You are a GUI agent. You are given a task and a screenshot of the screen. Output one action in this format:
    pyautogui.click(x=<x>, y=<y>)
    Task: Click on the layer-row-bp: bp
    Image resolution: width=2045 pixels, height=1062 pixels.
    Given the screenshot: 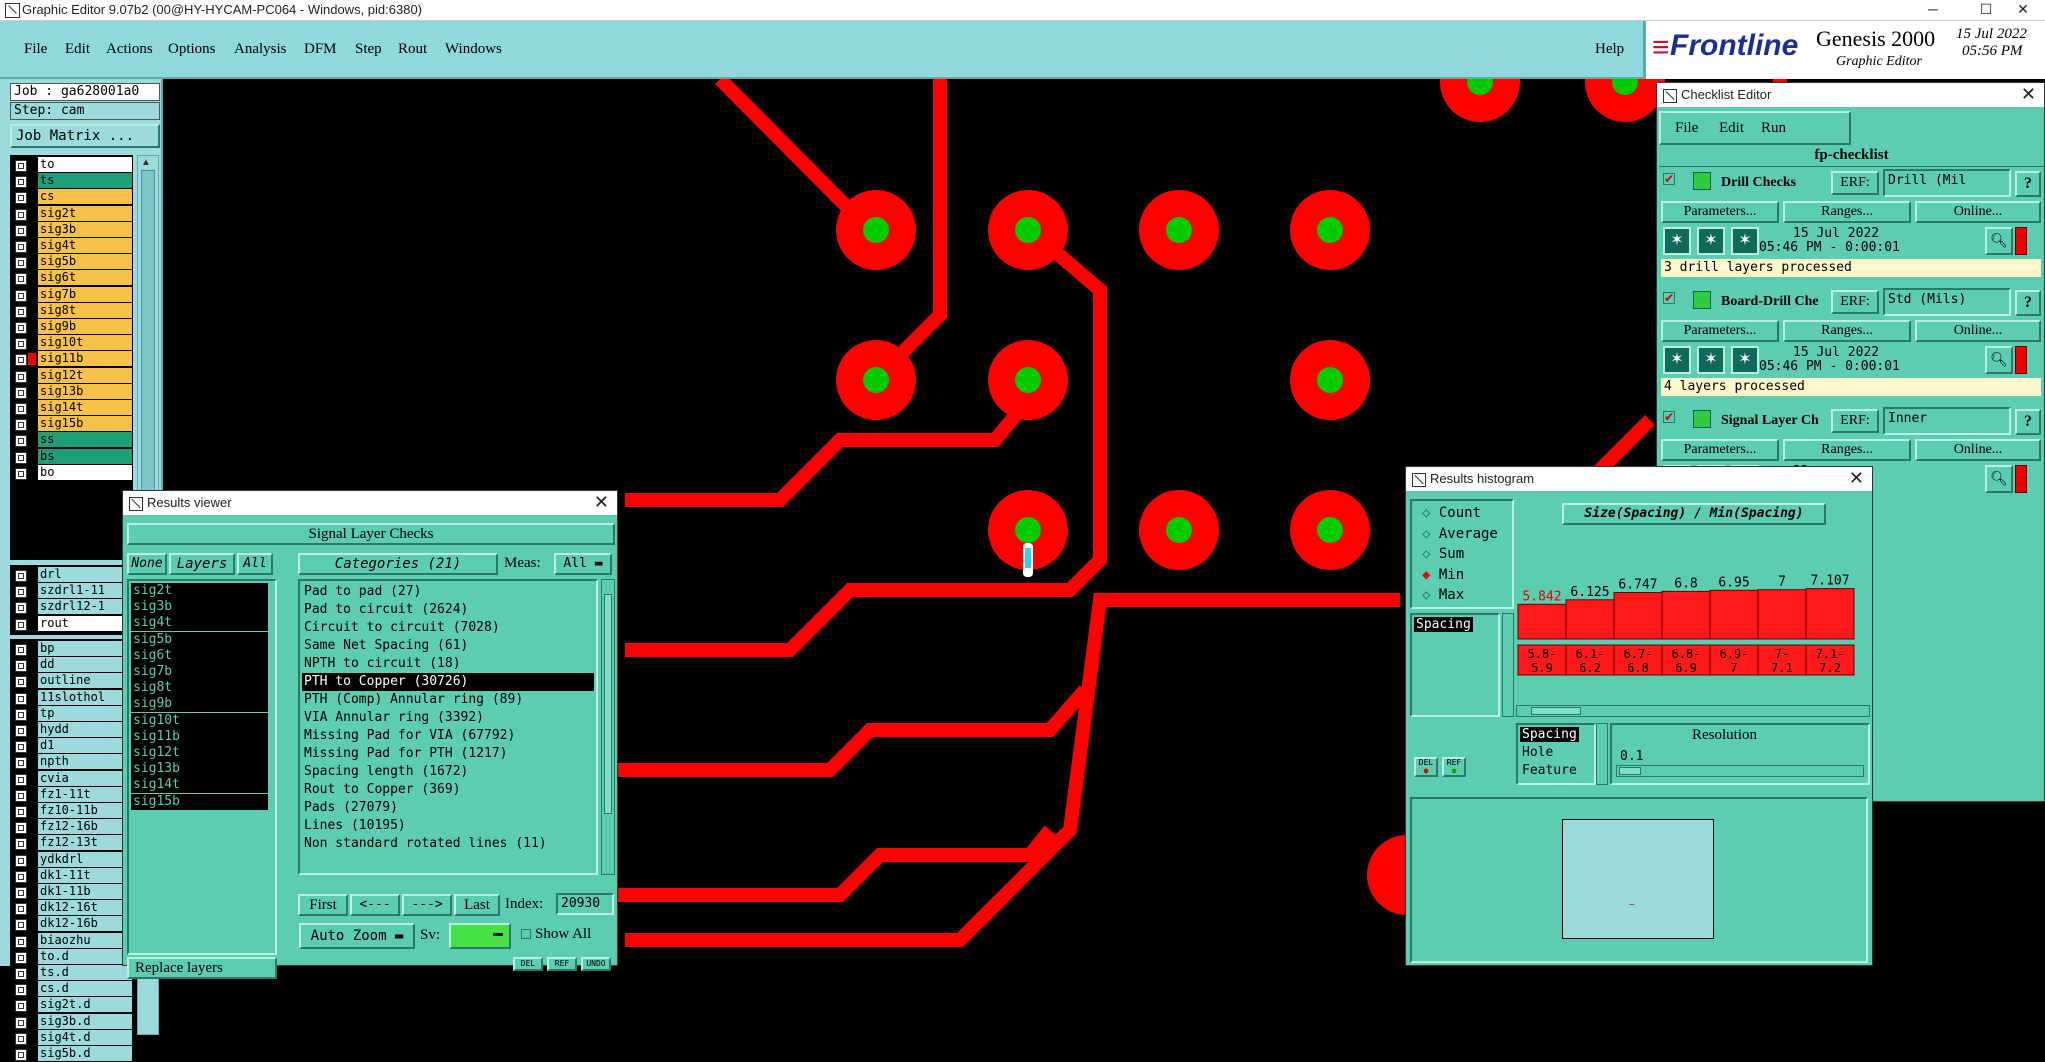 What is the action you would take?
    pyautogui.click(x=73, y=649)
    